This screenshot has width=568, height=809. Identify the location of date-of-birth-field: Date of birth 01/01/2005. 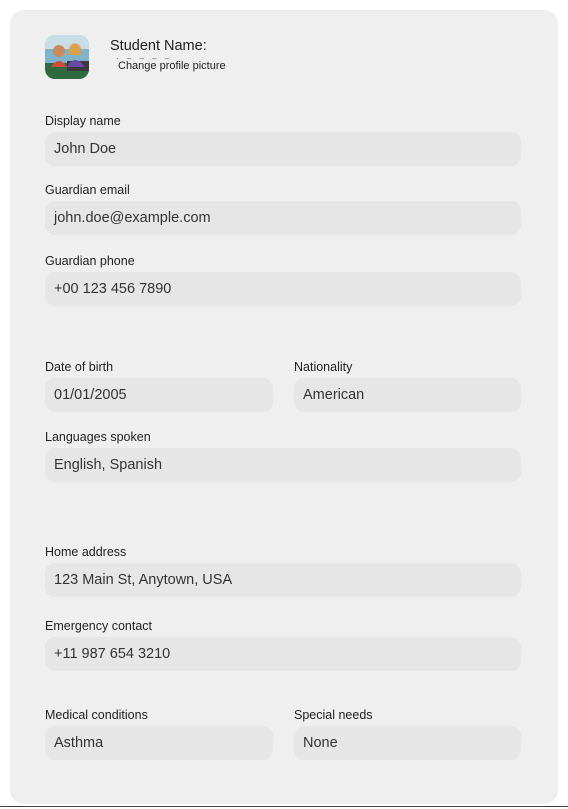
(159, 386).